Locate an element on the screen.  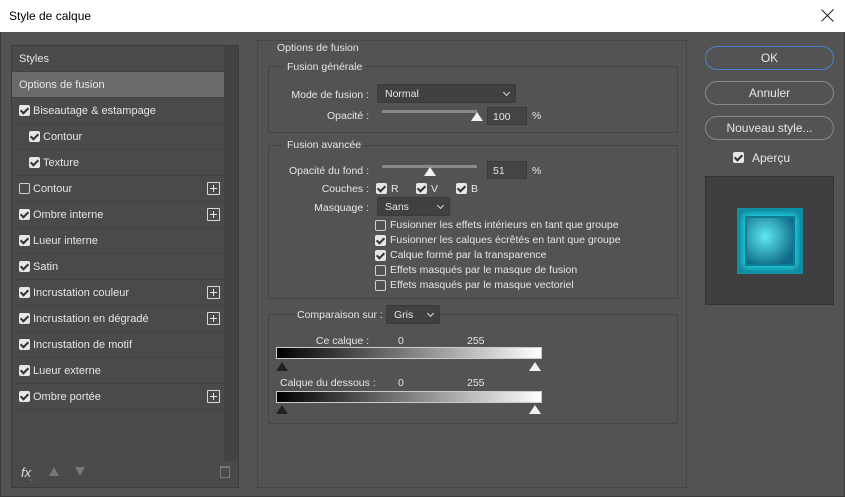
styles-header: Styles is located at coordinates (118, 59).